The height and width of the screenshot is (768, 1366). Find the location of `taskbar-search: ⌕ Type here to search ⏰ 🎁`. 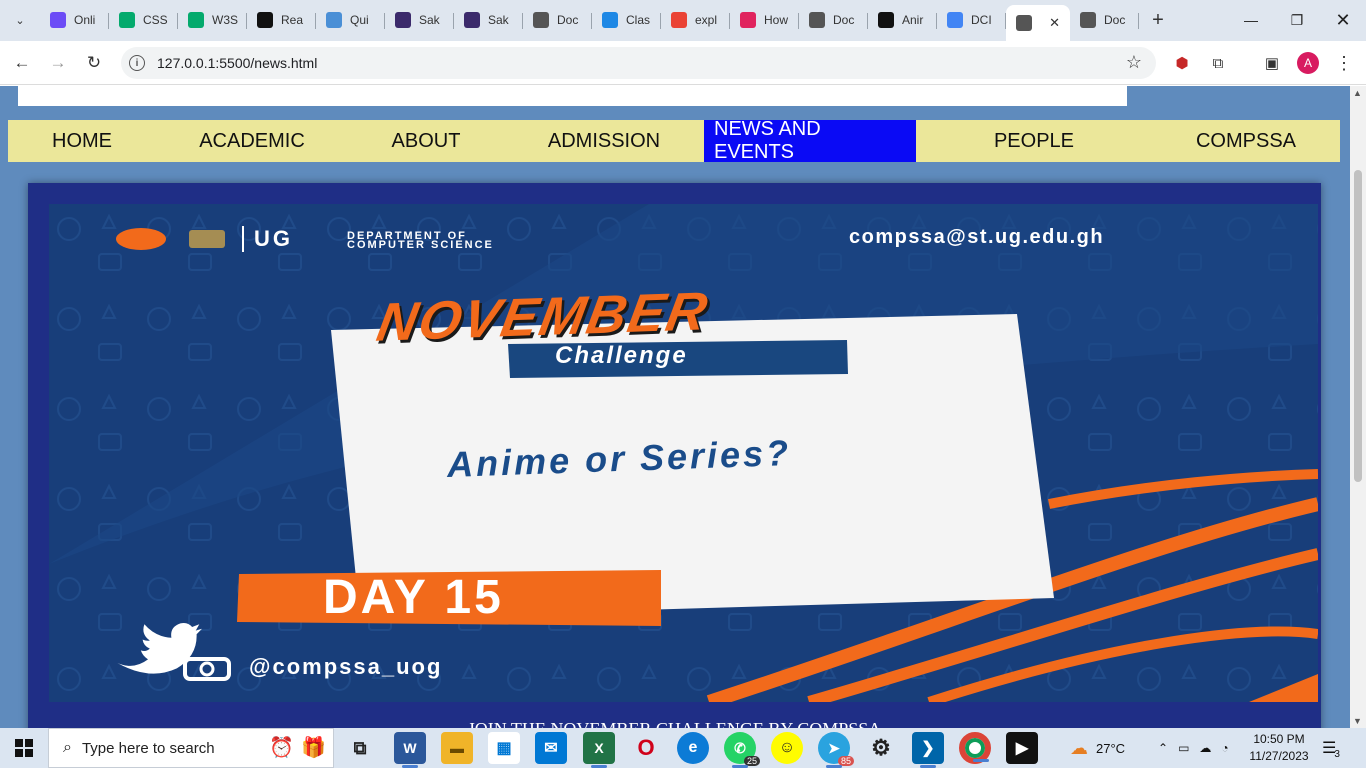

taskbar-search: ⌕ Type here to search ⏰ 🎁 is located at coordinates (191, 748).